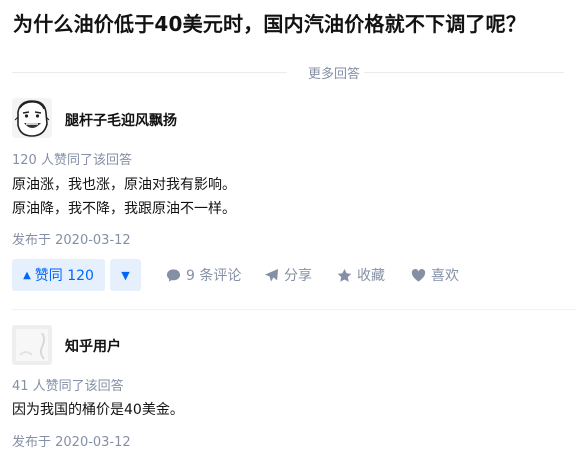 The width and height of the screenshot is (576, 452). I want to click on star-icon, so click(344, 275).